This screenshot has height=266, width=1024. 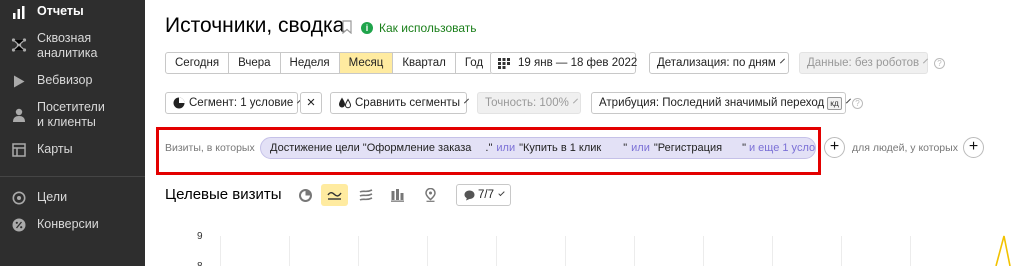 I want to click on filter-condition-3: "Регистрация, so click(x=688, y=148).